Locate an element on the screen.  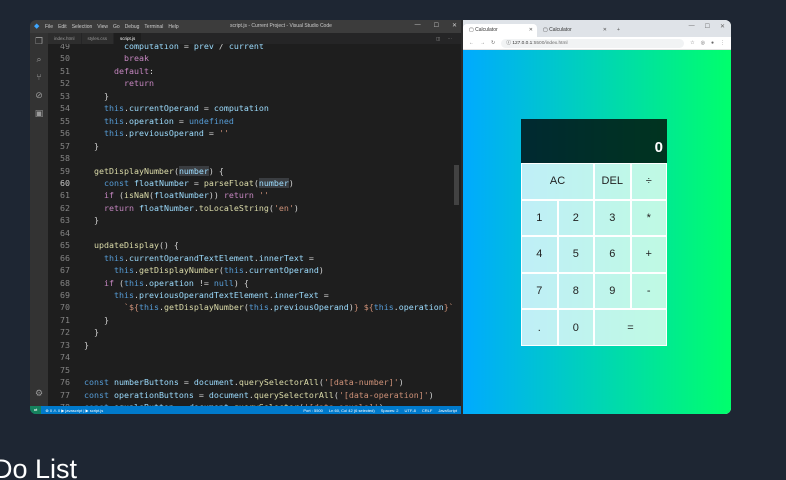
bookmark-star-icon: ☆ is located at coordinates (692, 43).